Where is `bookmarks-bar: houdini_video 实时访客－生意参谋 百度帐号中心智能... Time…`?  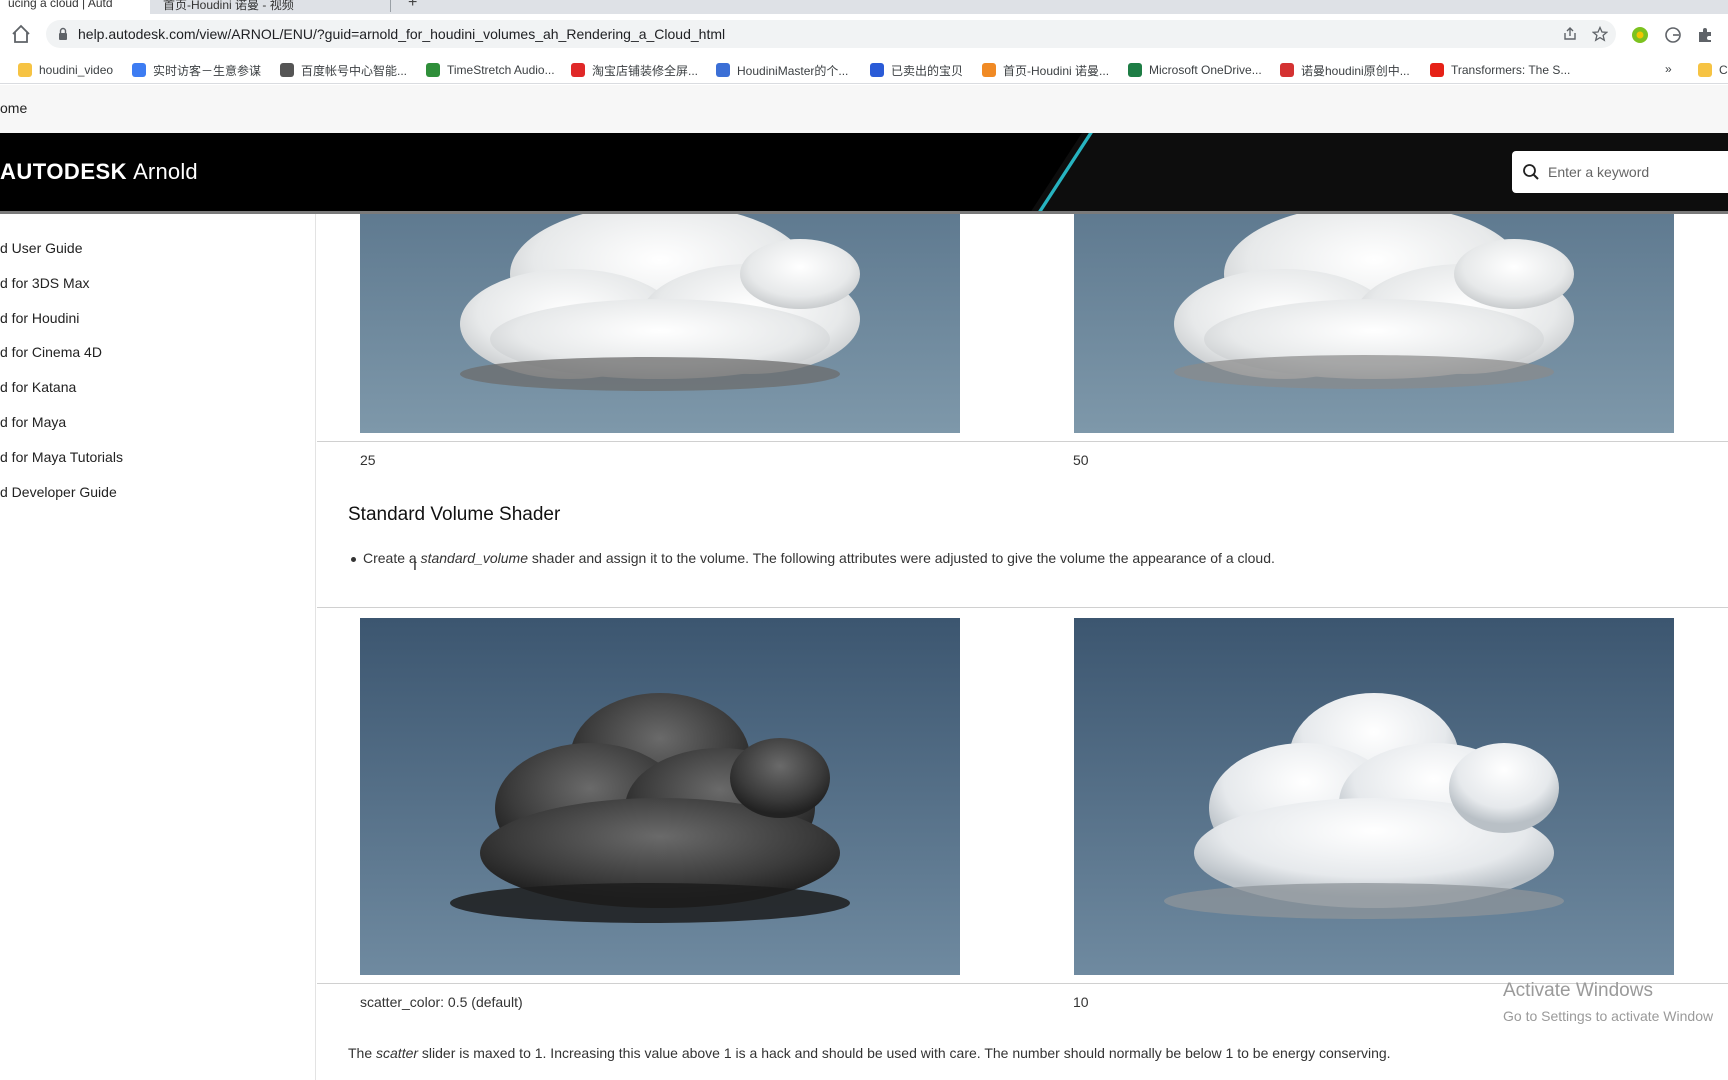 bookmarks-bar: houdini_video 实时访客－生意参谋 百度帐号中心智能... Time… is located at coordinates (864, 69).